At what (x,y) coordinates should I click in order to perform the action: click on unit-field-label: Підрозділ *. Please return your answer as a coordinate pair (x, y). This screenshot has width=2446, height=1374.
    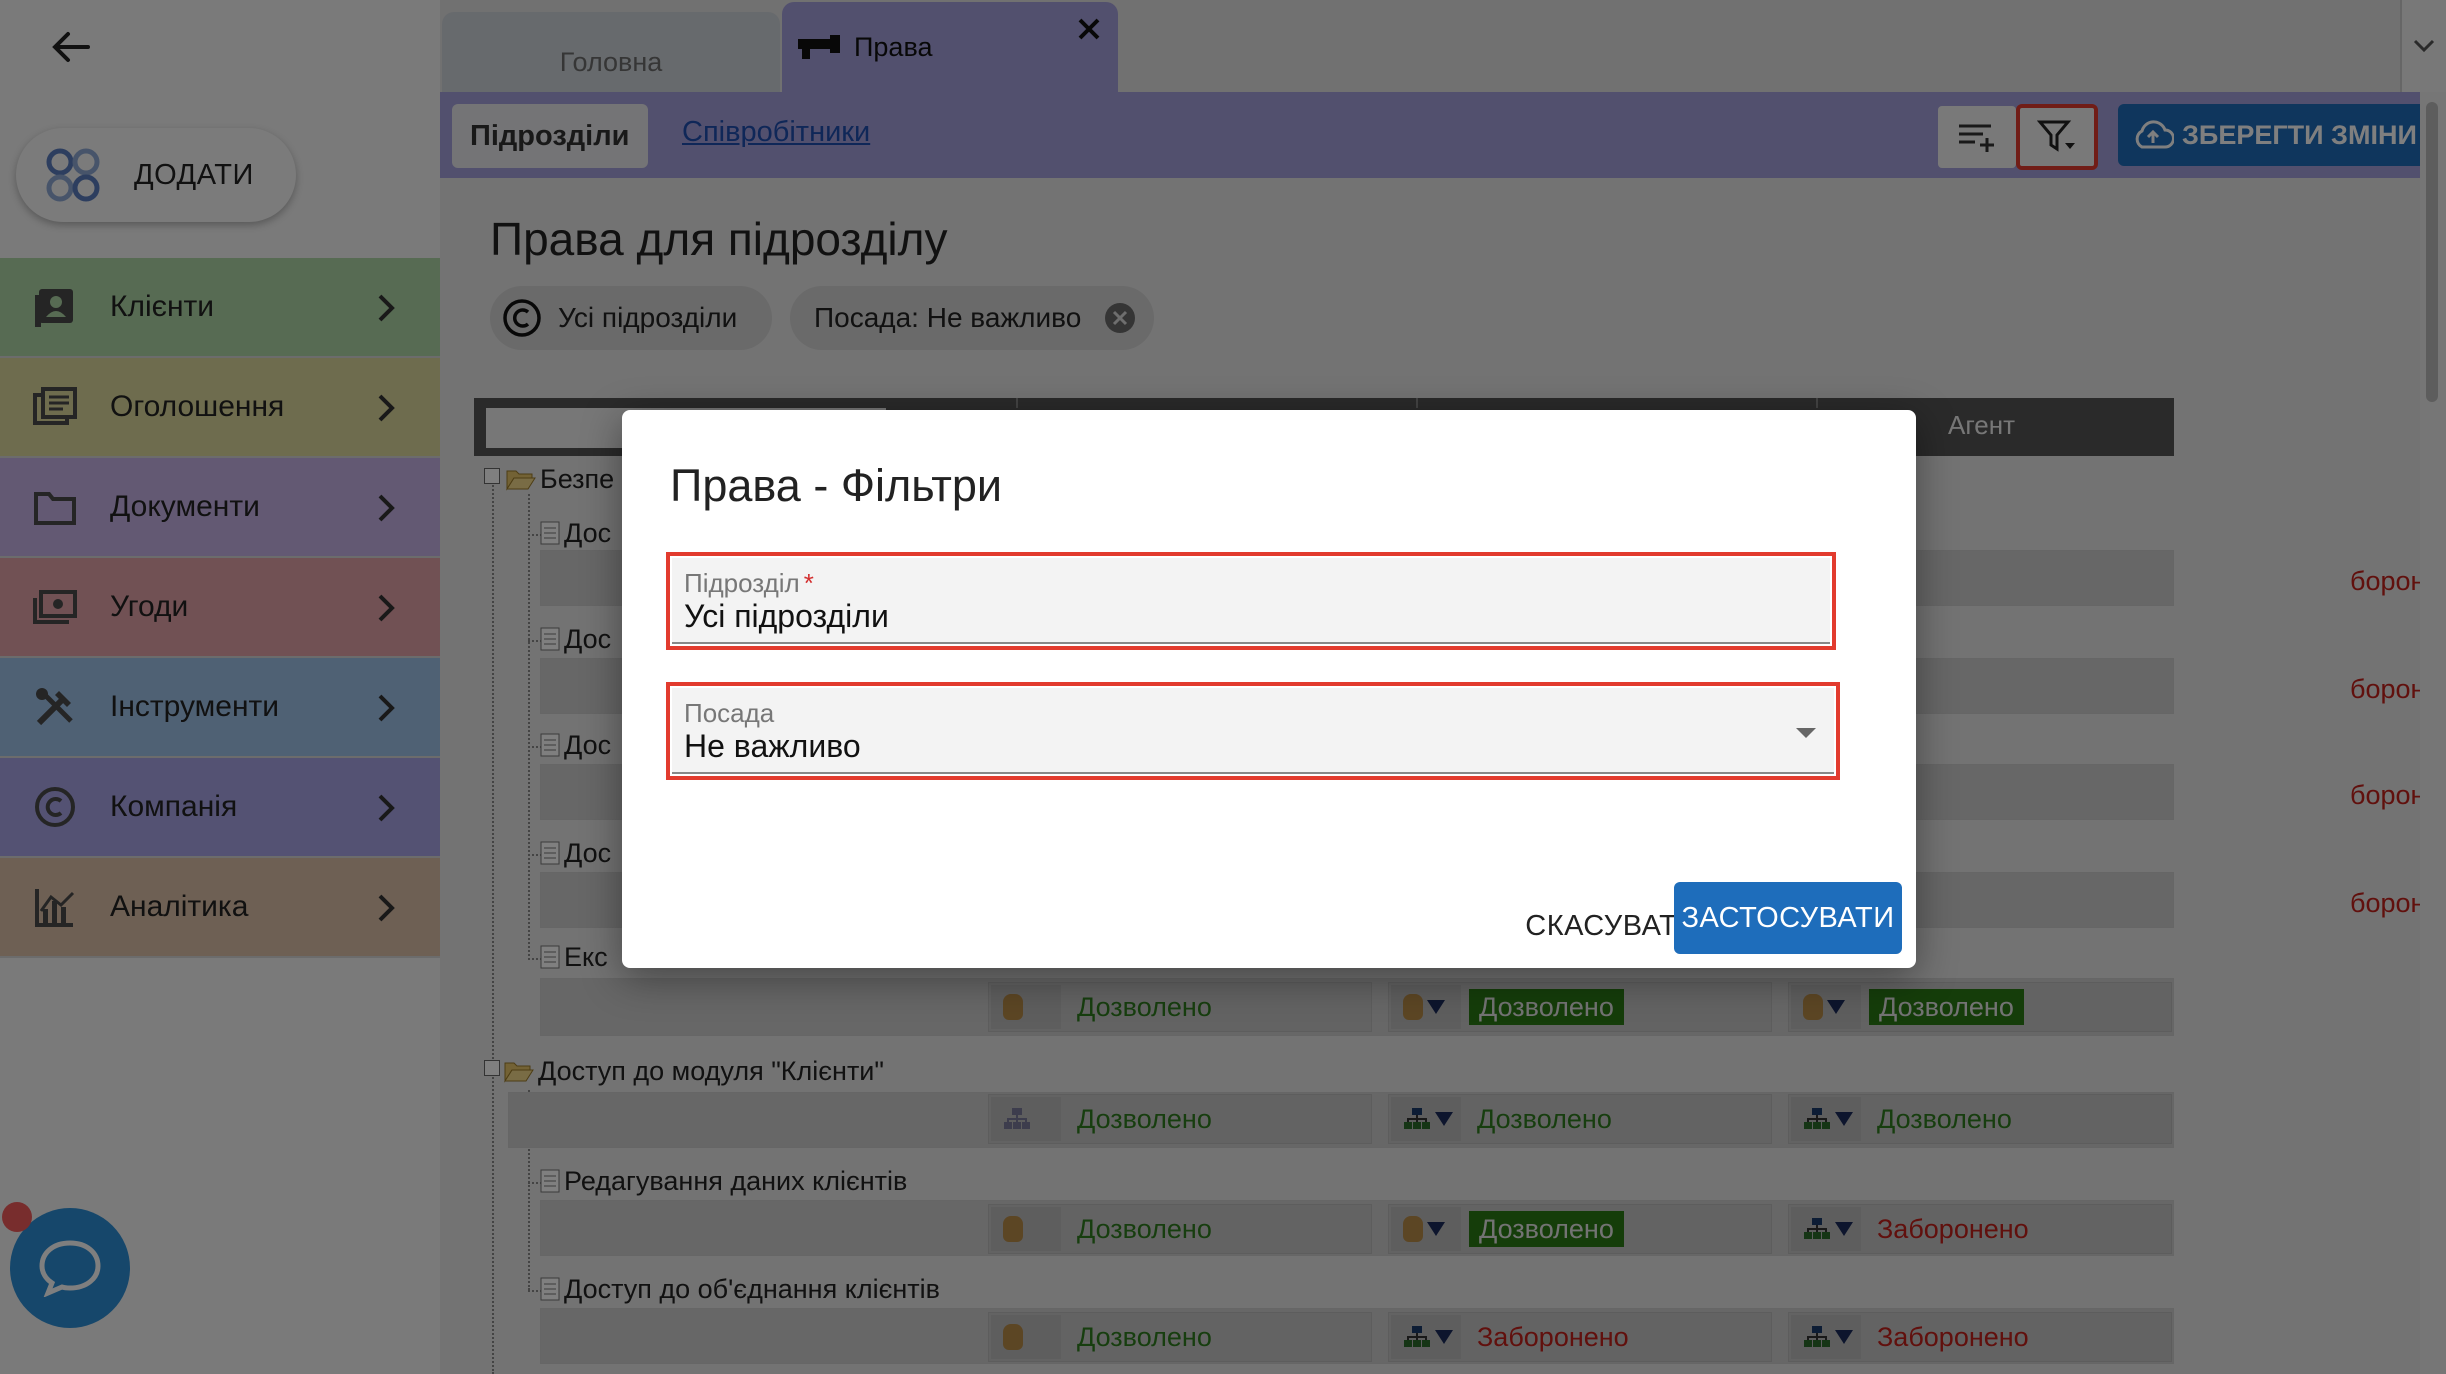
    Looking at the image, I should click on (749, 583).